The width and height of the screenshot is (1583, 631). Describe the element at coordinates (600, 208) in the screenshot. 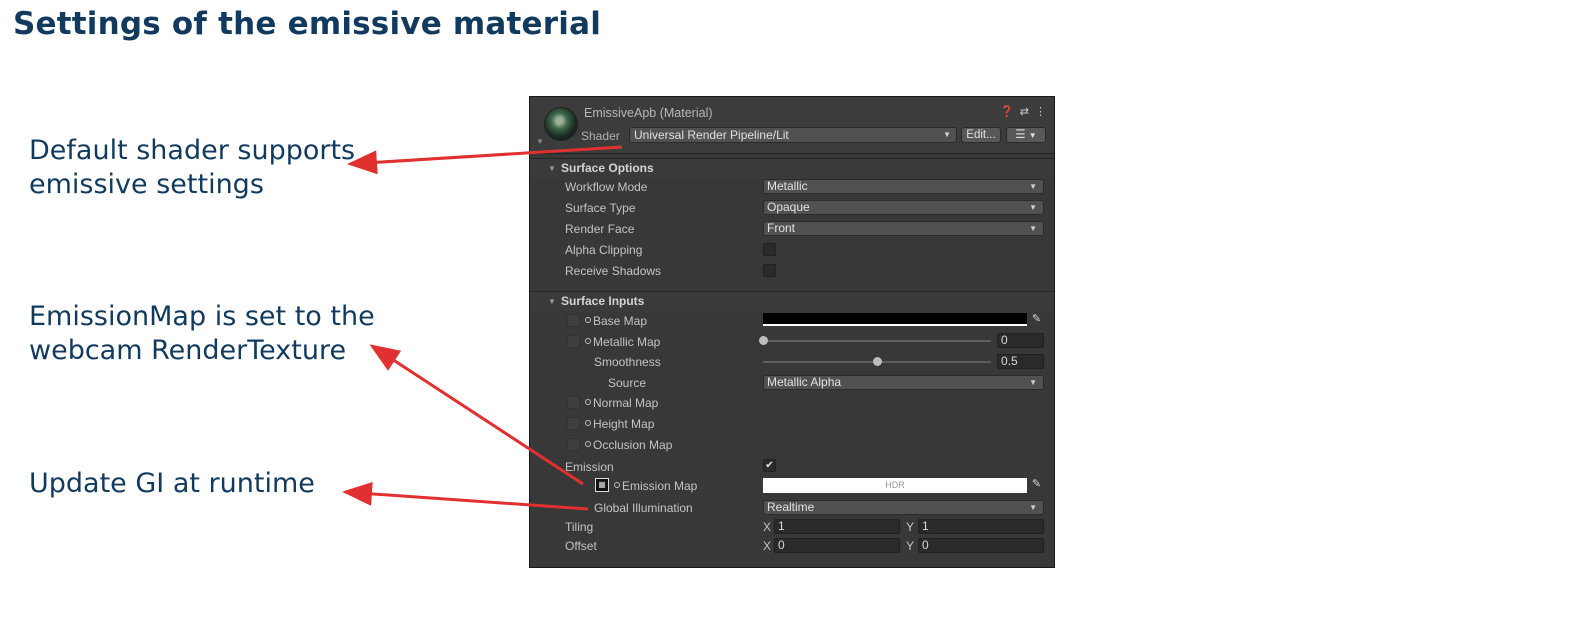

I see `surface-type-label: Surface Type` at that location.